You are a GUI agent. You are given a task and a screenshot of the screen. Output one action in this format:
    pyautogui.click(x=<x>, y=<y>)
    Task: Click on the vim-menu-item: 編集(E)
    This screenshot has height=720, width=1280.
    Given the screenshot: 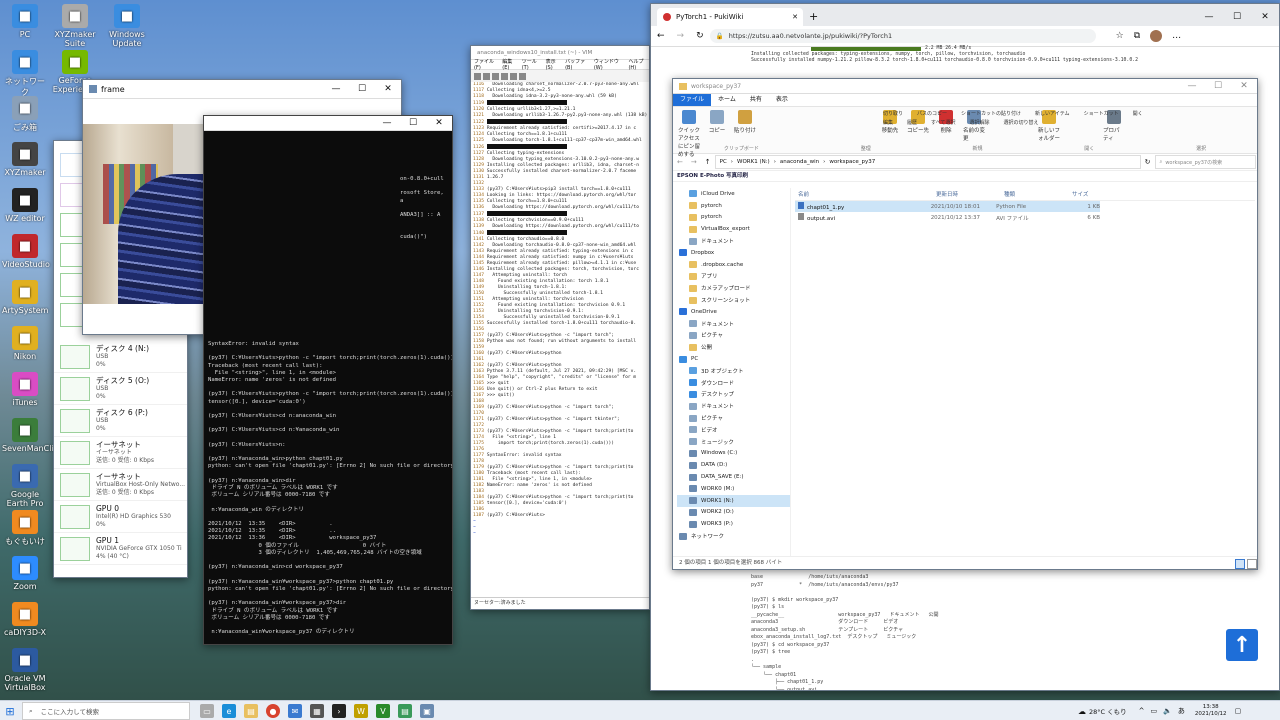 What is the action you would take?
    pyautogui.click(x=509, y=64)
    